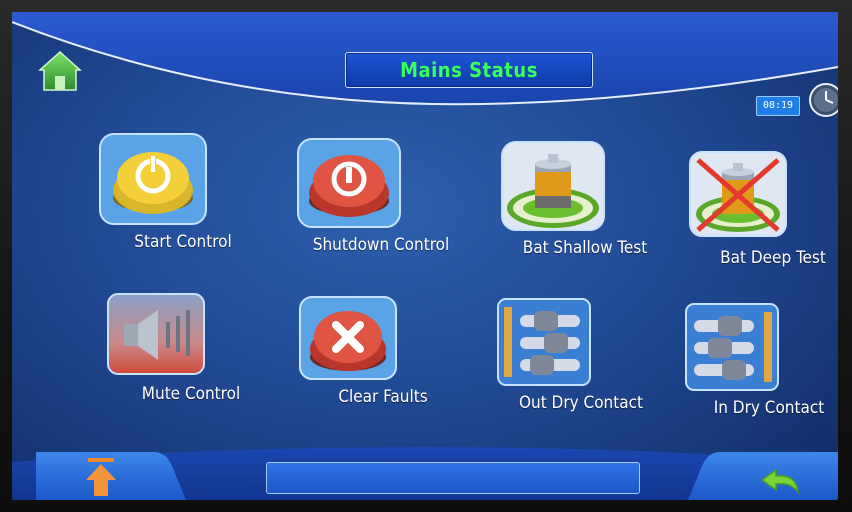 The image size is (852, 512). Describe the element at coordinates (348, 338) in the screenshot. I see `clear-x-button-icon` at that location.